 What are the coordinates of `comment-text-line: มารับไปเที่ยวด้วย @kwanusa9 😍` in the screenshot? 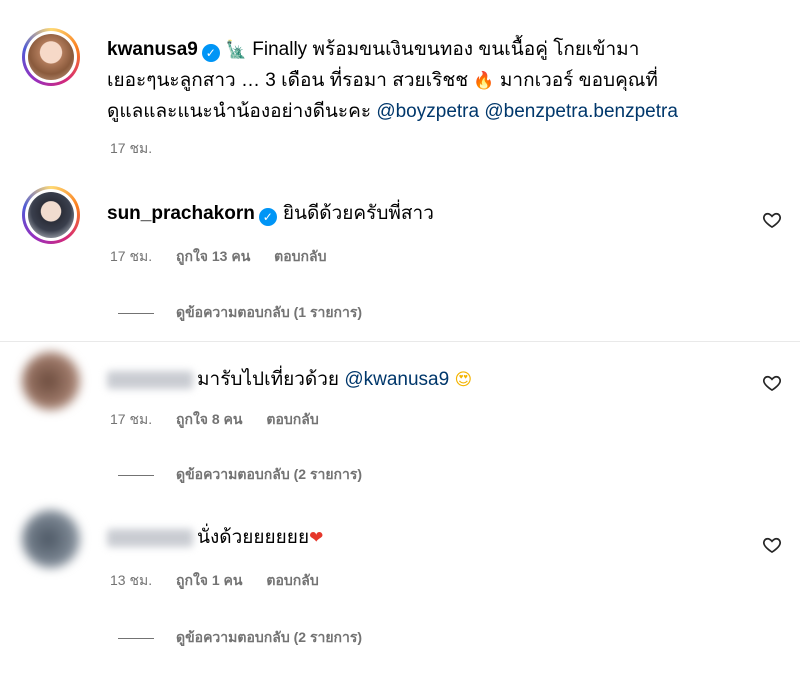 It's located at (289, 380).